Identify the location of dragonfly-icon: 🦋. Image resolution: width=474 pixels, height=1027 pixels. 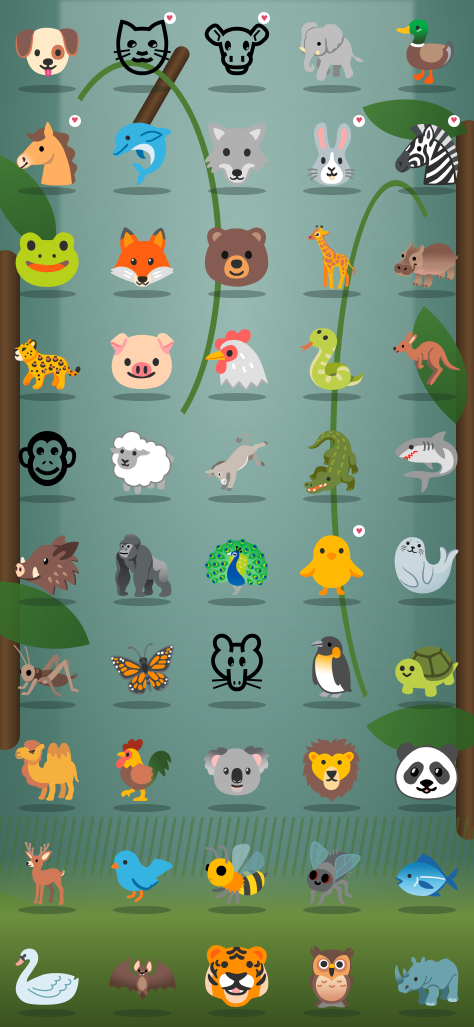
(142, 667).